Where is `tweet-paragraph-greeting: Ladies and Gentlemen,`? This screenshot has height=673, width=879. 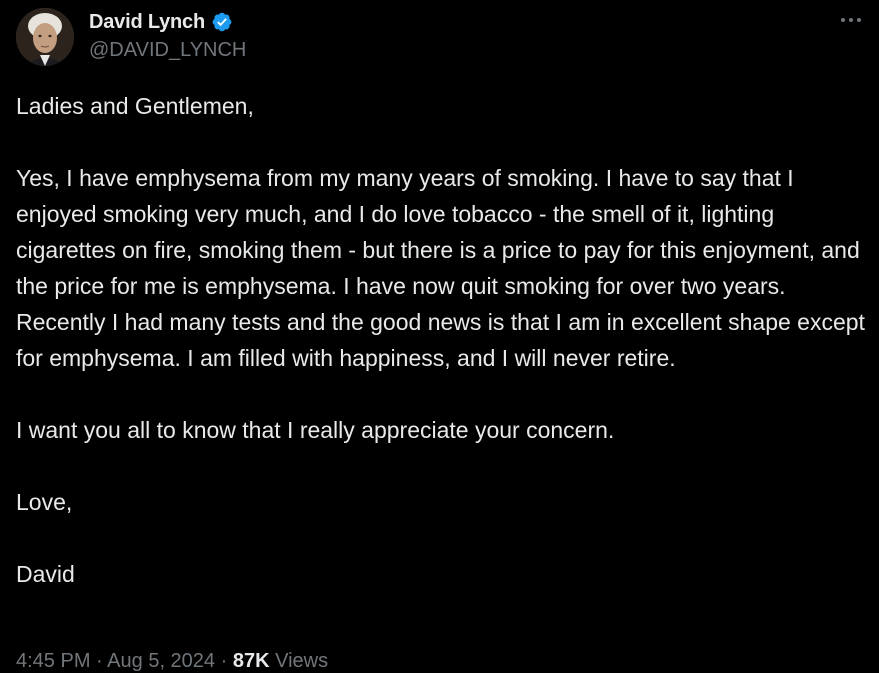 tweet-paragraph-greeting: Ladies and Gentlemen, is located at coordinates (135, 106).